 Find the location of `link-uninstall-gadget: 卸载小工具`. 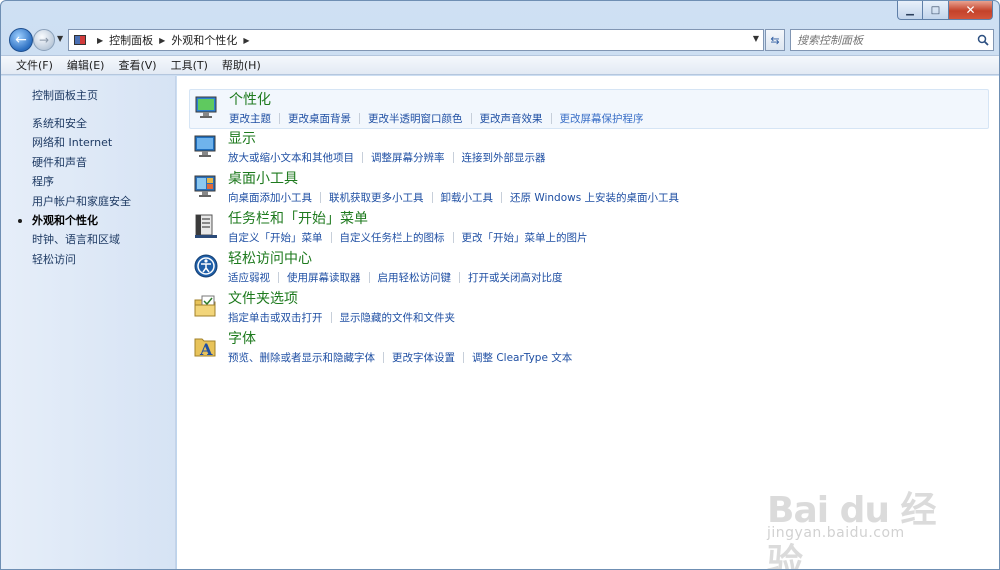

link-uninstall-gadget: 卸载小工具 is located at coordinates (467, 197).